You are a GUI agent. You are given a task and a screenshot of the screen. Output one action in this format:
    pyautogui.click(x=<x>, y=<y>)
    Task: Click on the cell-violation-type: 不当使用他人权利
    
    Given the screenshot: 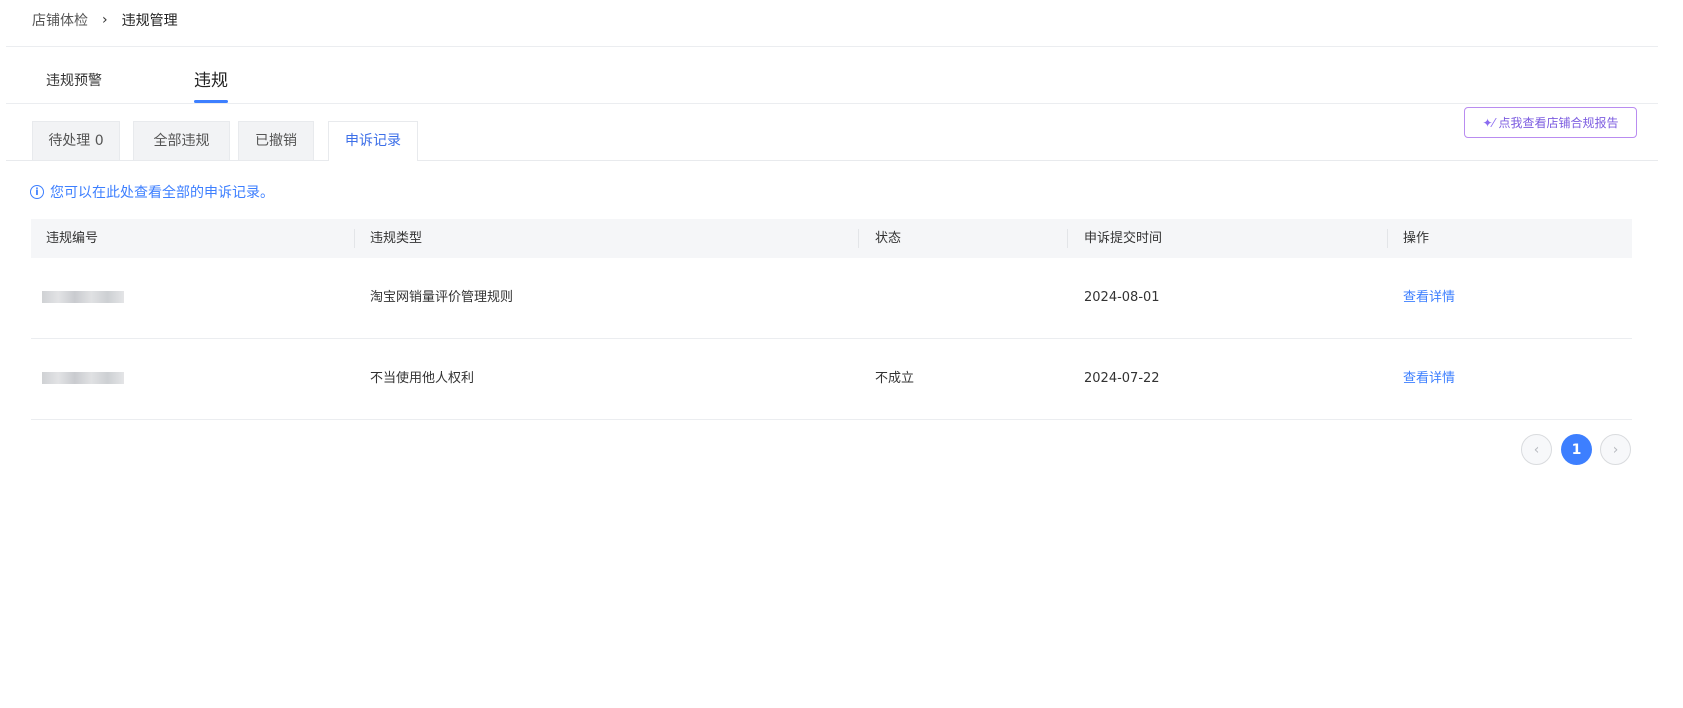 What is the action you would take?
    pyautogui.click(x=422, y=378)
    